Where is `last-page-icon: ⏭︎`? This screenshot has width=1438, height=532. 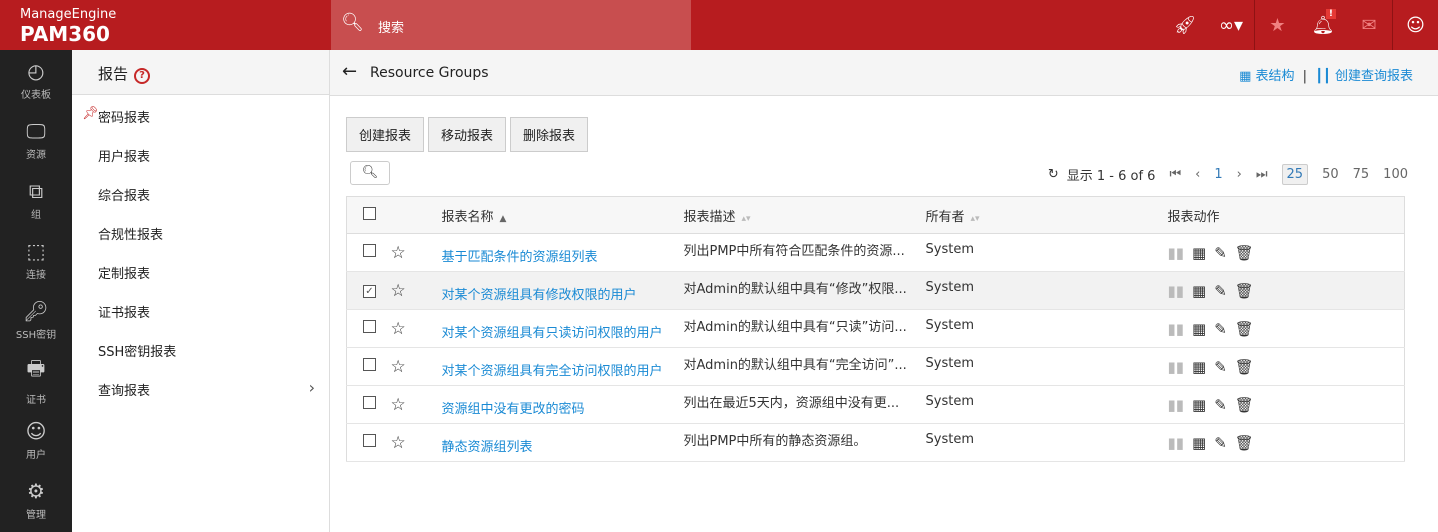
last-page-icon: ⏭︎ is located at coordinates (1262, 174).